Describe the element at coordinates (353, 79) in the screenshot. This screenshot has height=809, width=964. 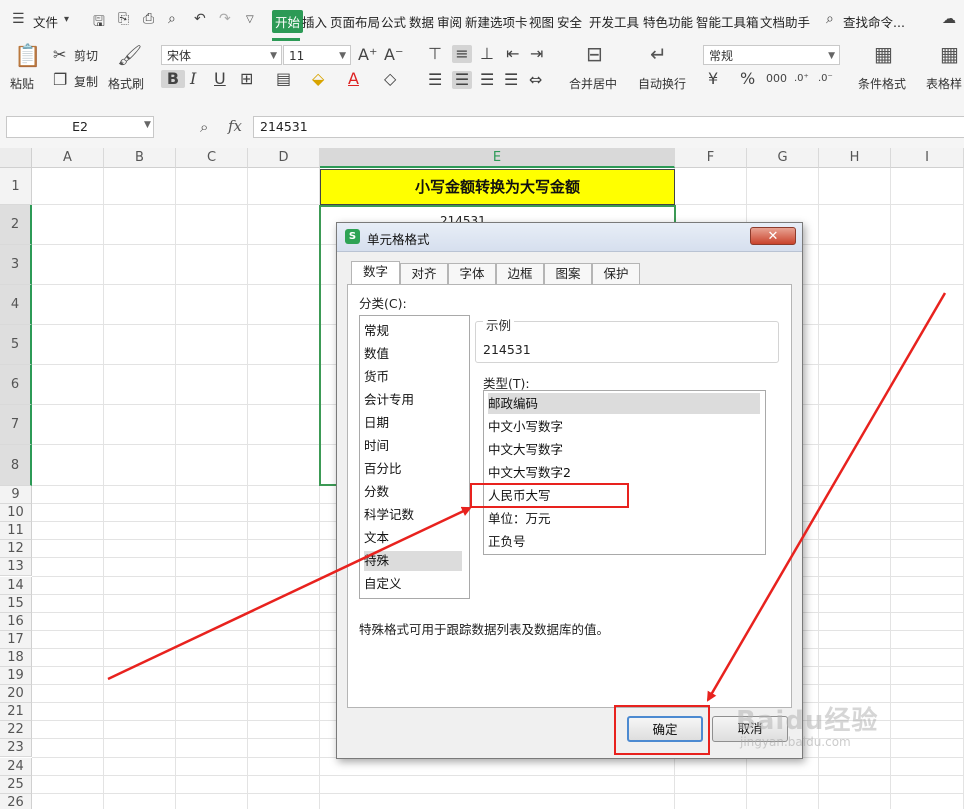
I see `font-color-icon: A` at that location.